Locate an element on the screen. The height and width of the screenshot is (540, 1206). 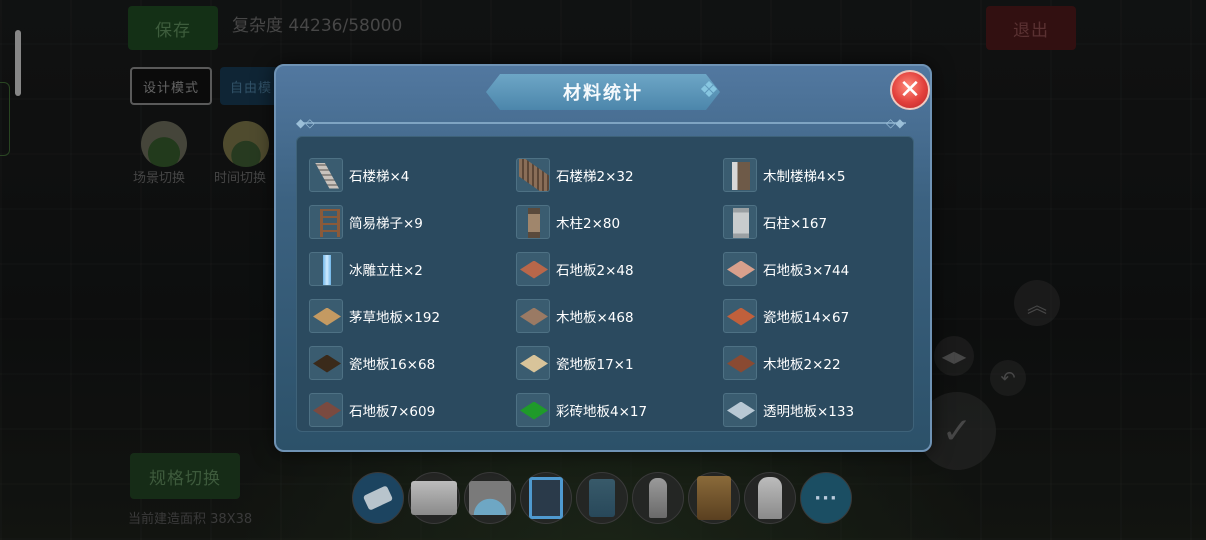
material-item: 石地板2×48 is located at coordinates (619, 268).